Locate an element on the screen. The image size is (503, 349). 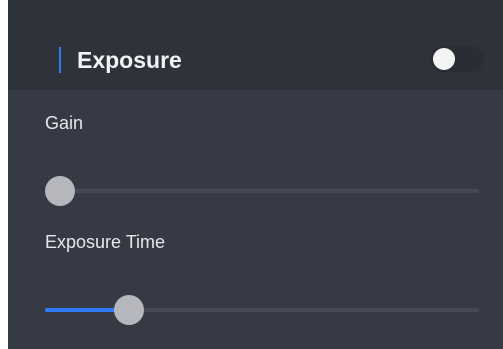
exposure-time-slider-thumb is located at coordinates (128, 310).